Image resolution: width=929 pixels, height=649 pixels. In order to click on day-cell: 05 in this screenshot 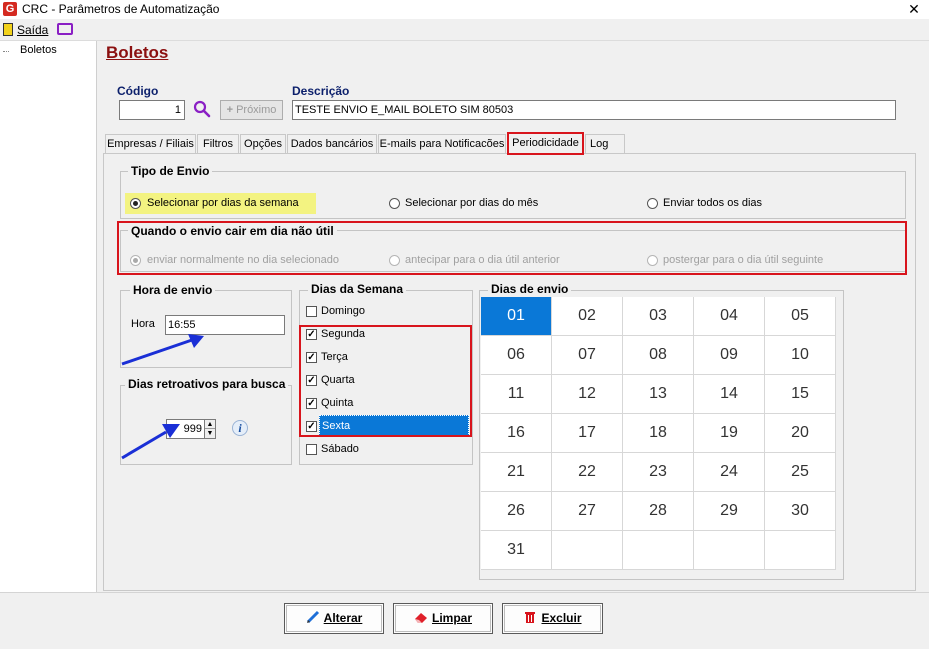, I will do `click(800, 316)`.